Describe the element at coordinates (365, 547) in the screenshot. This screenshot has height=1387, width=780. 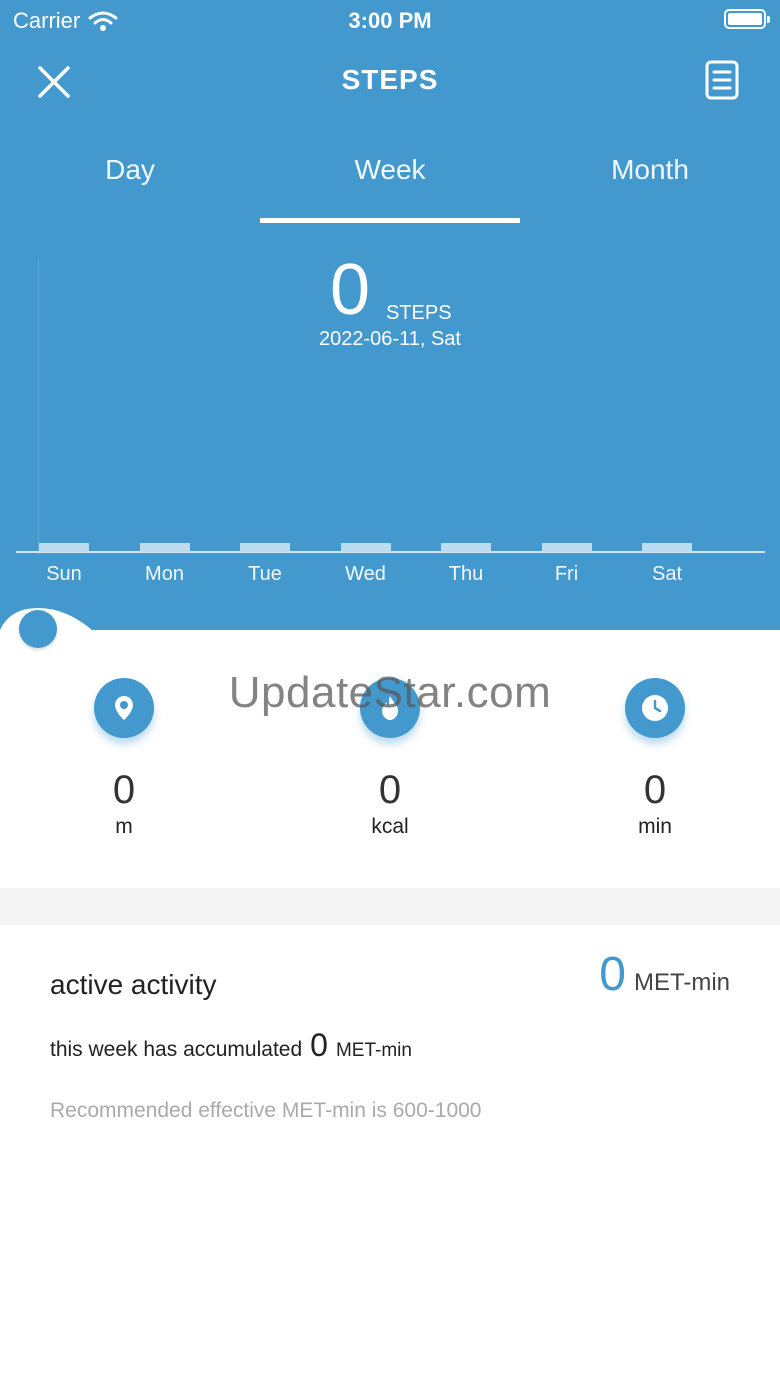
I see `chart-bar-wed` at that location.